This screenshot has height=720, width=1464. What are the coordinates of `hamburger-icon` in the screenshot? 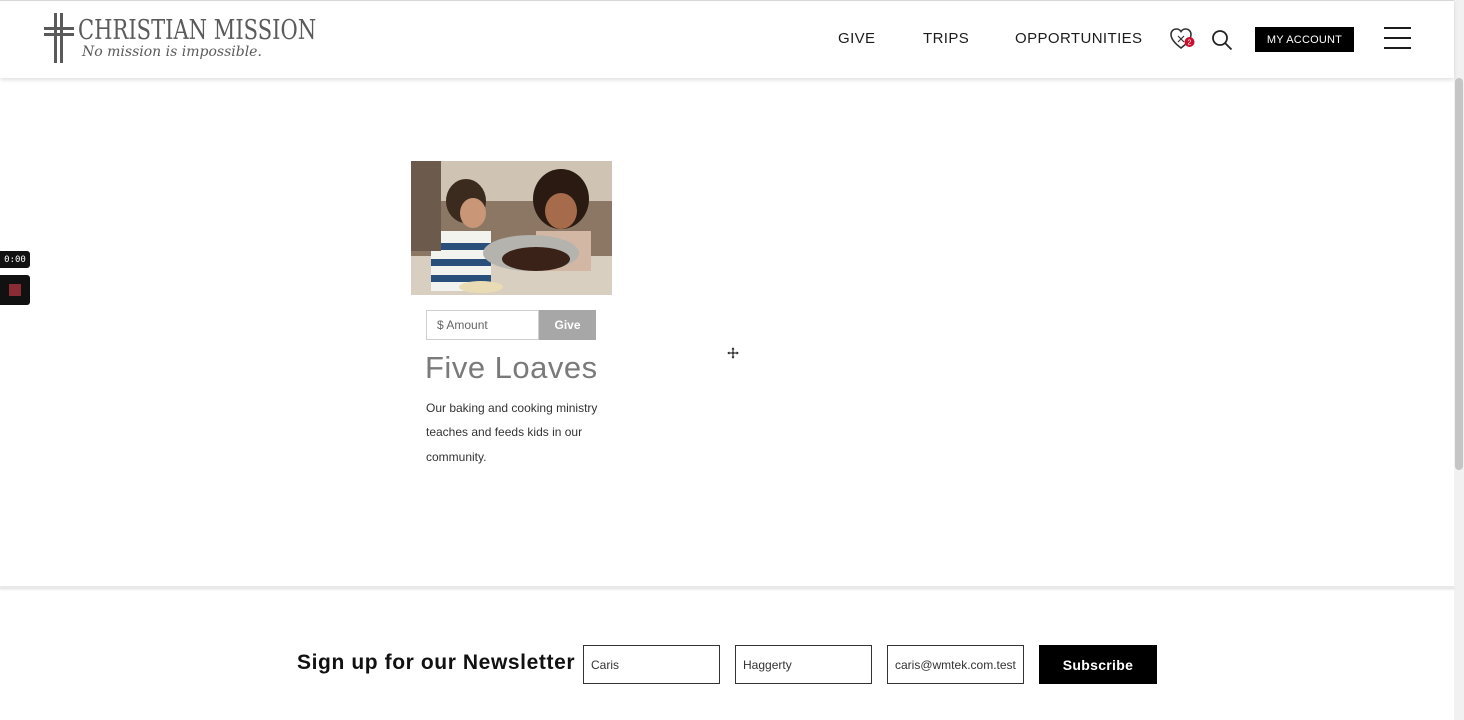 It's located at (1397, 38).